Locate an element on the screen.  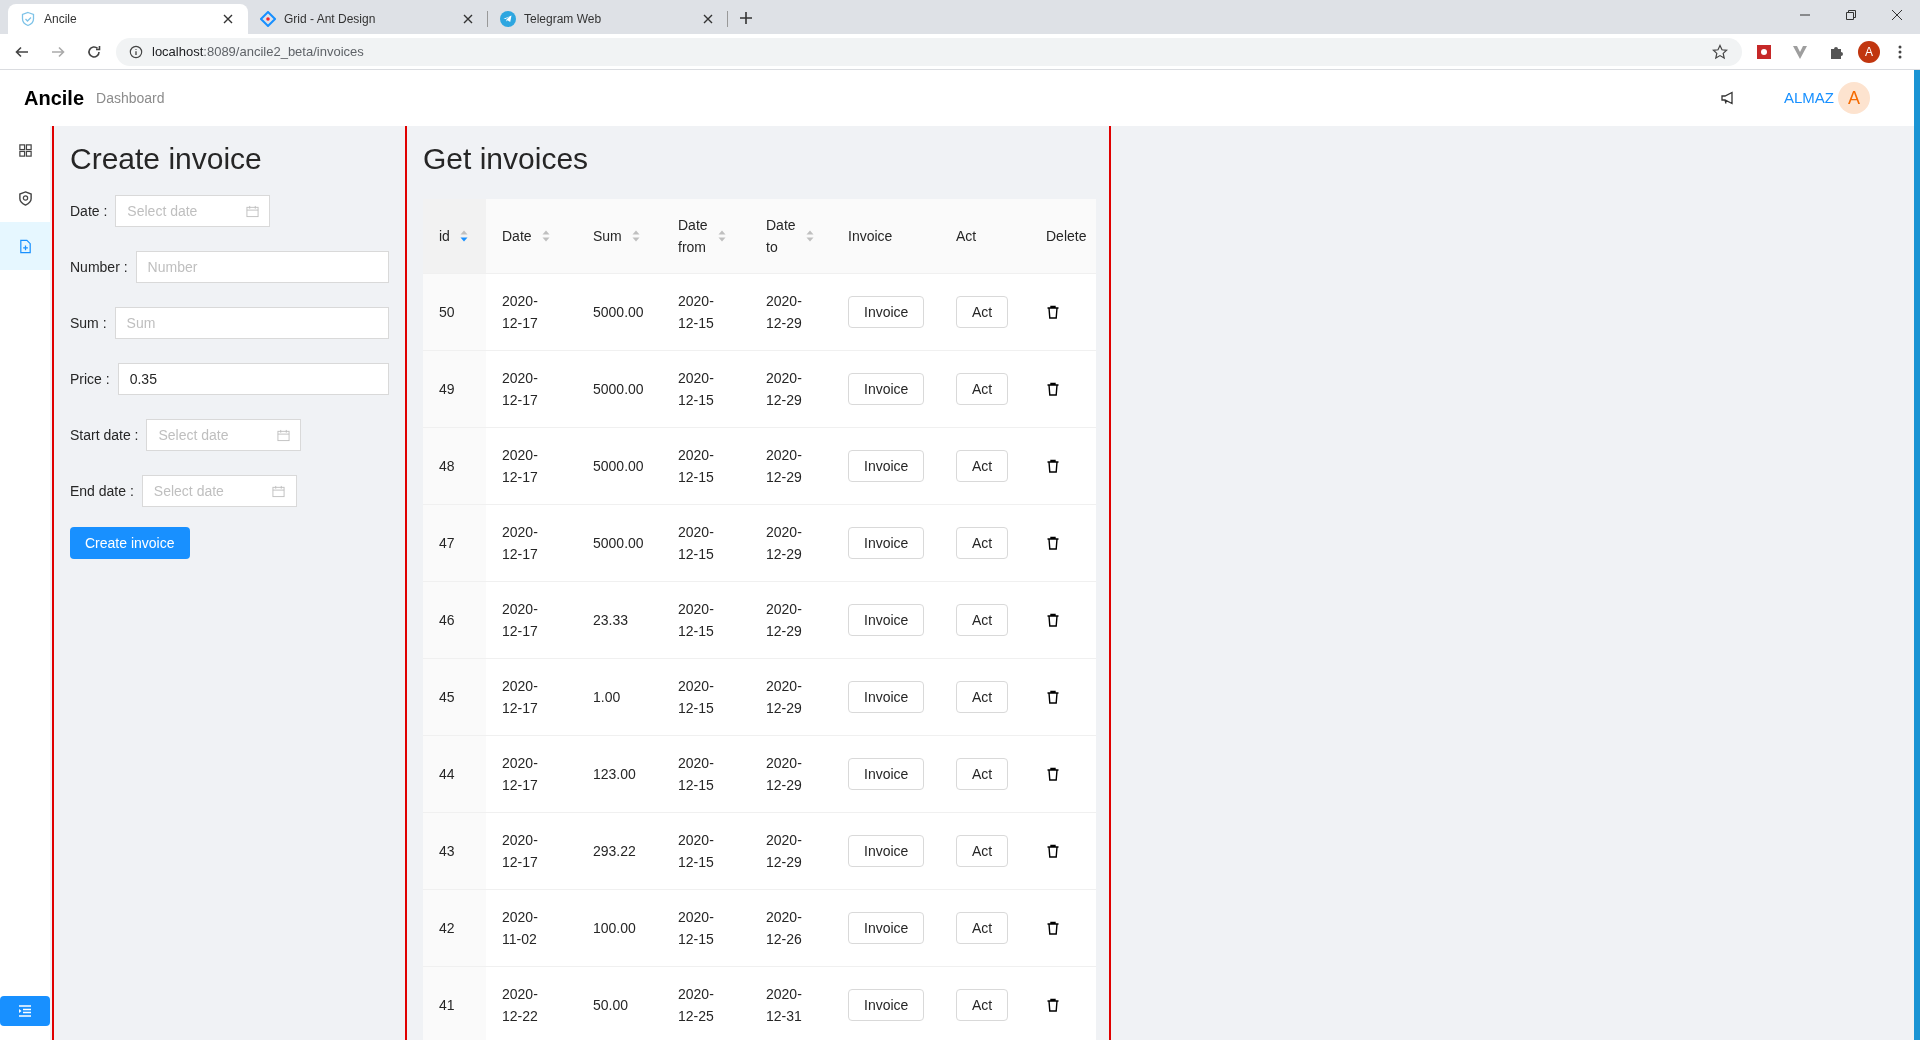
paper-plane-icon is located at coordinates (508, 19).